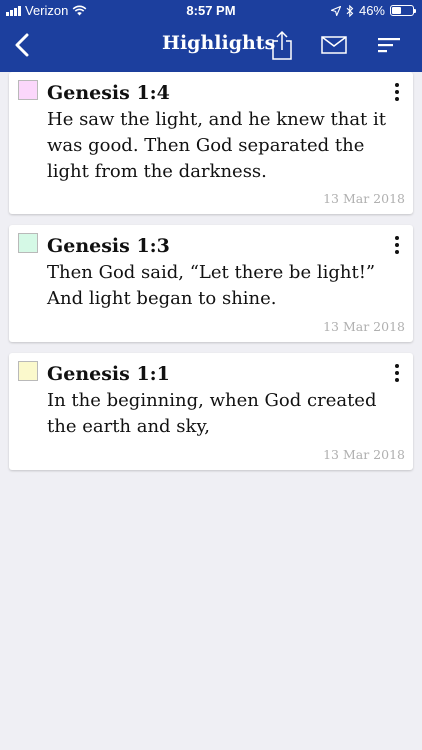 Image resolution: width=422 pixels, height=750 pixels. I want to click on share-icon, so click(282, 45).